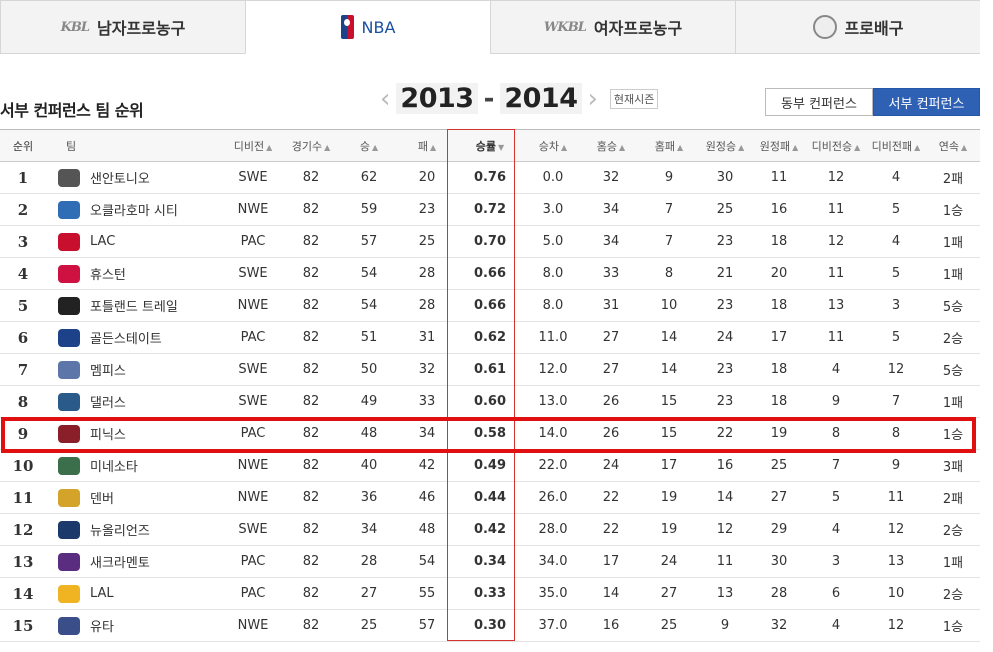  Describe the element at coordinates (953, 531) in the screenshot. I see `cell-streak: 2승` at that location.